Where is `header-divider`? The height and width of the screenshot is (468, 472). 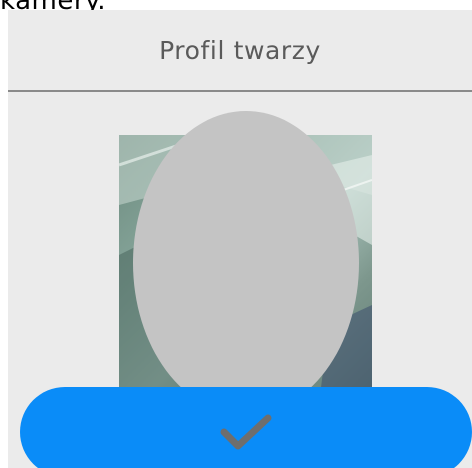
header-divider is located at coordinates (240, 91).